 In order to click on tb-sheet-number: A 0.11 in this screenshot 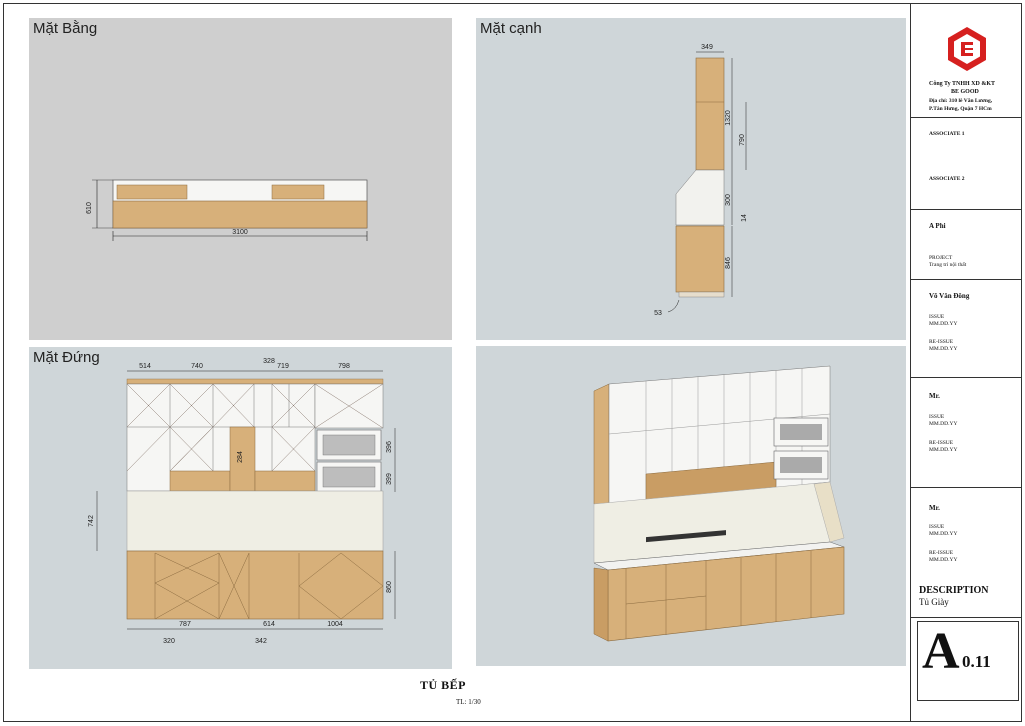, I will do `click(968, 661)`.